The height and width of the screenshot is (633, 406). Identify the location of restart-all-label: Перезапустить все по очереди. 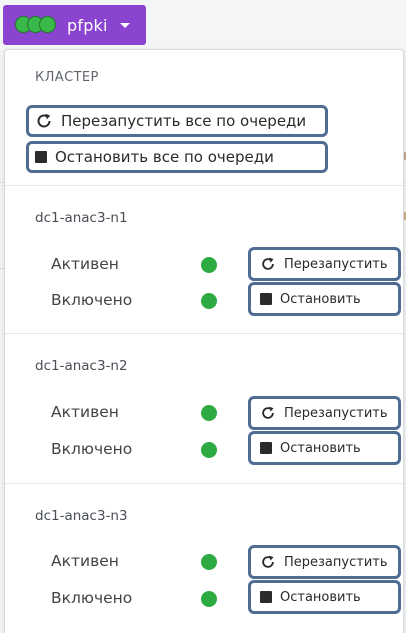
(184, 121).